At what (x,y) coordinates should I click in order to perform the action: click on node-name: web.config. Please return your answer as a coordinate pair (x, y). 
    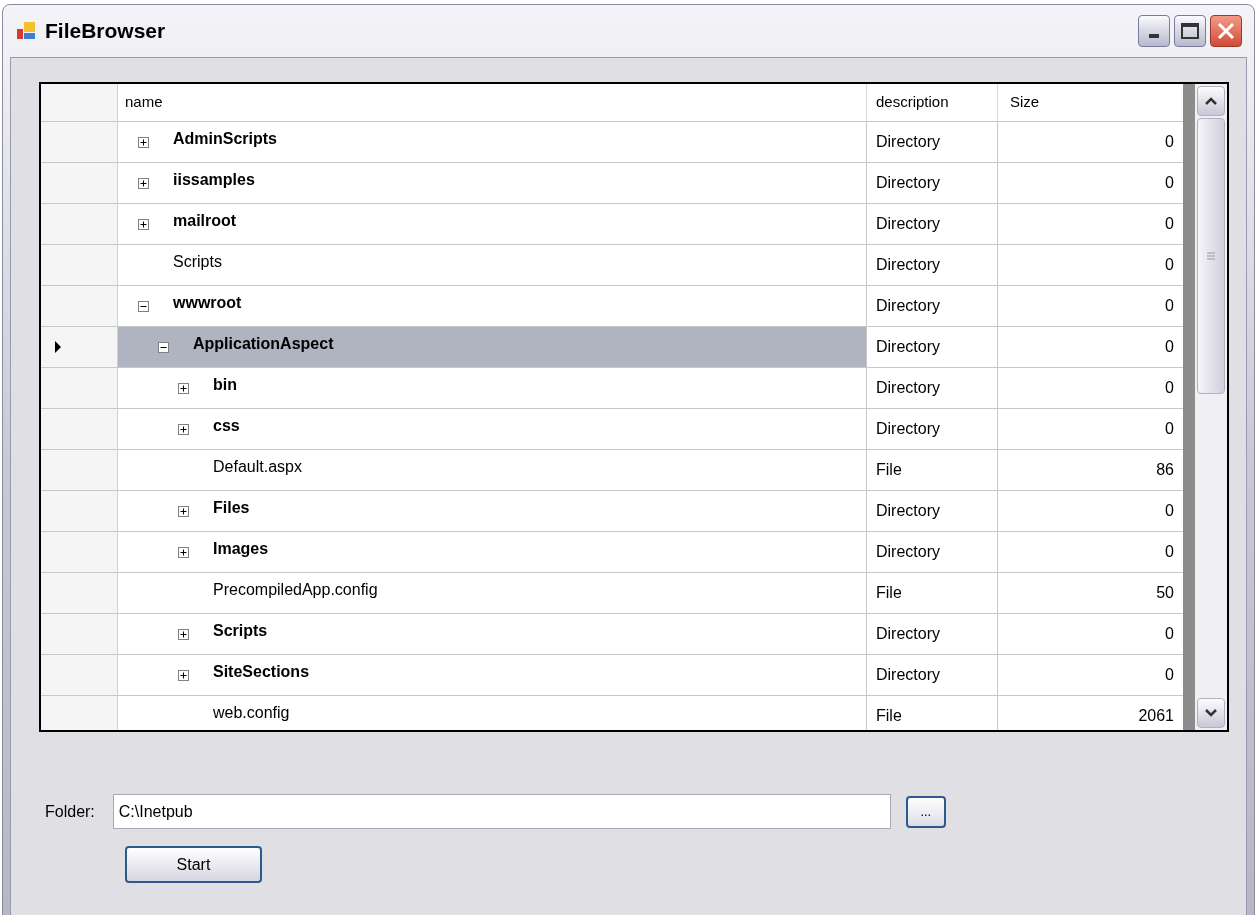
    Looking at the image, I should click on (251, 713).